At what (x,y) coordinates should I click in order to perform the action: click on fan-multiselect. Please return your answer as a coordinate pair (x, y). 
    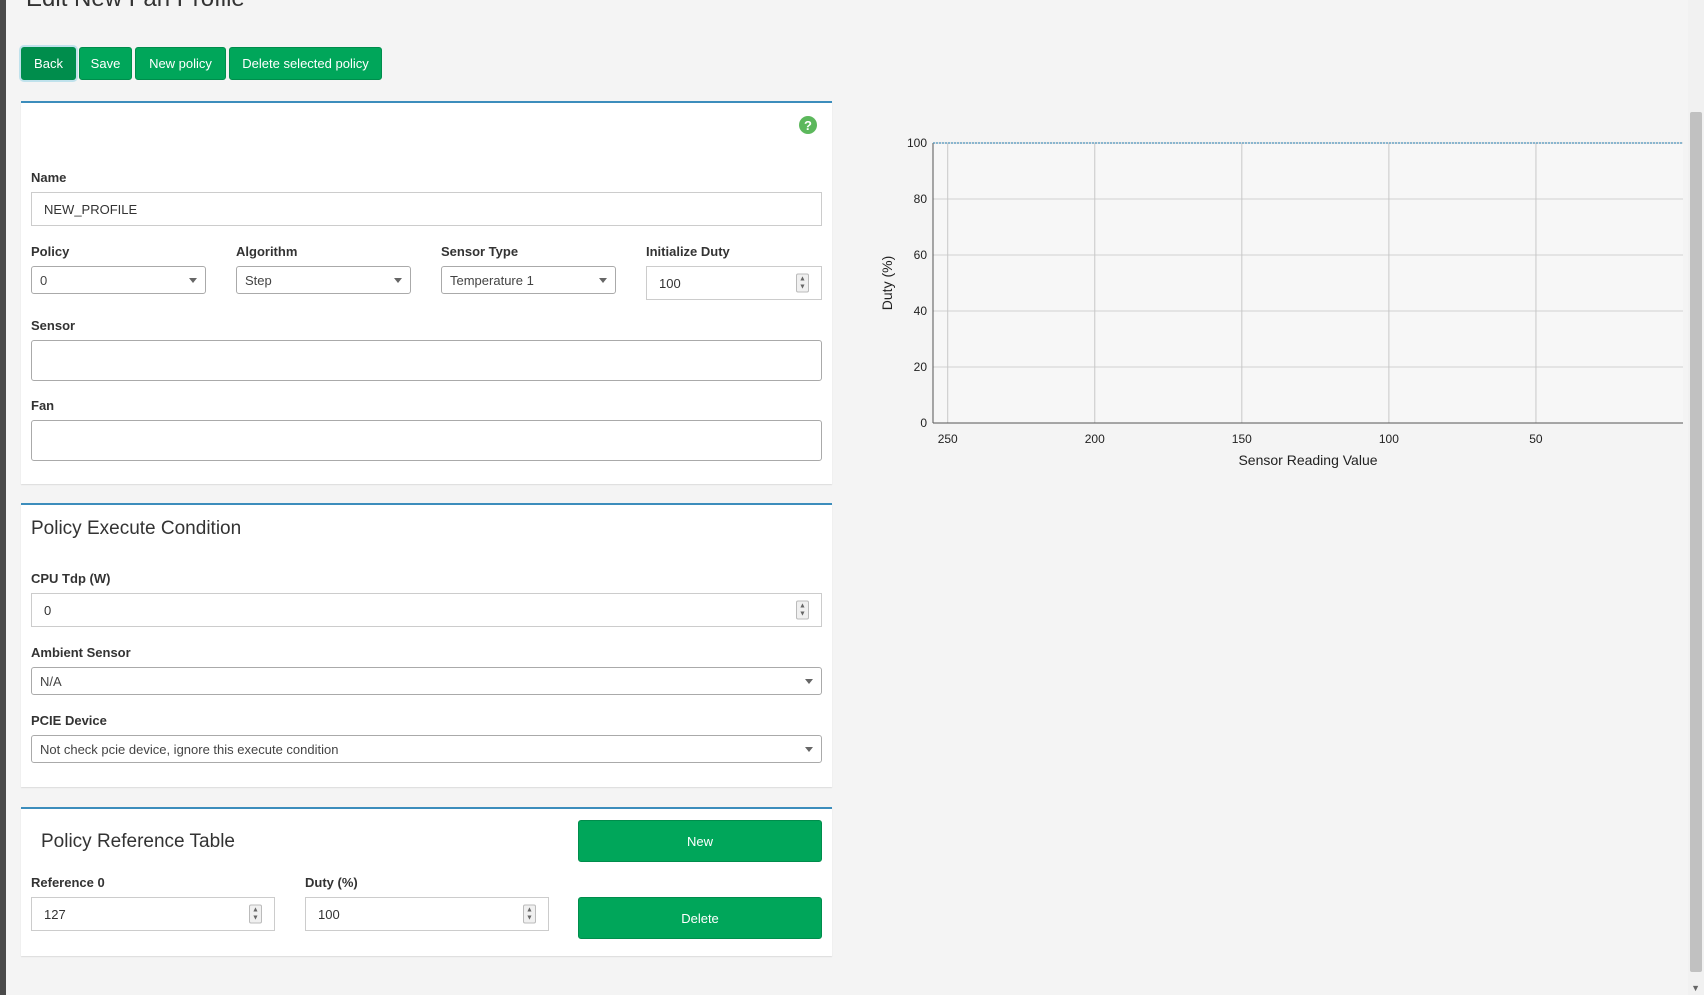
    Looking at the image, I should click on (426, 440).